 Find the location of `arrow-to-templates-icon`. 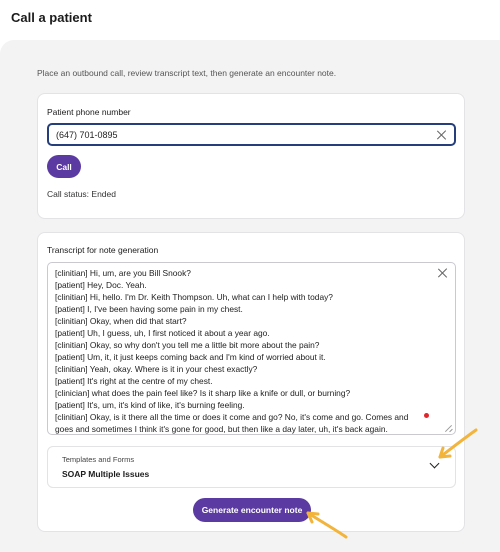

arrow-to-templates-icon is located at coordinates (458, 443).